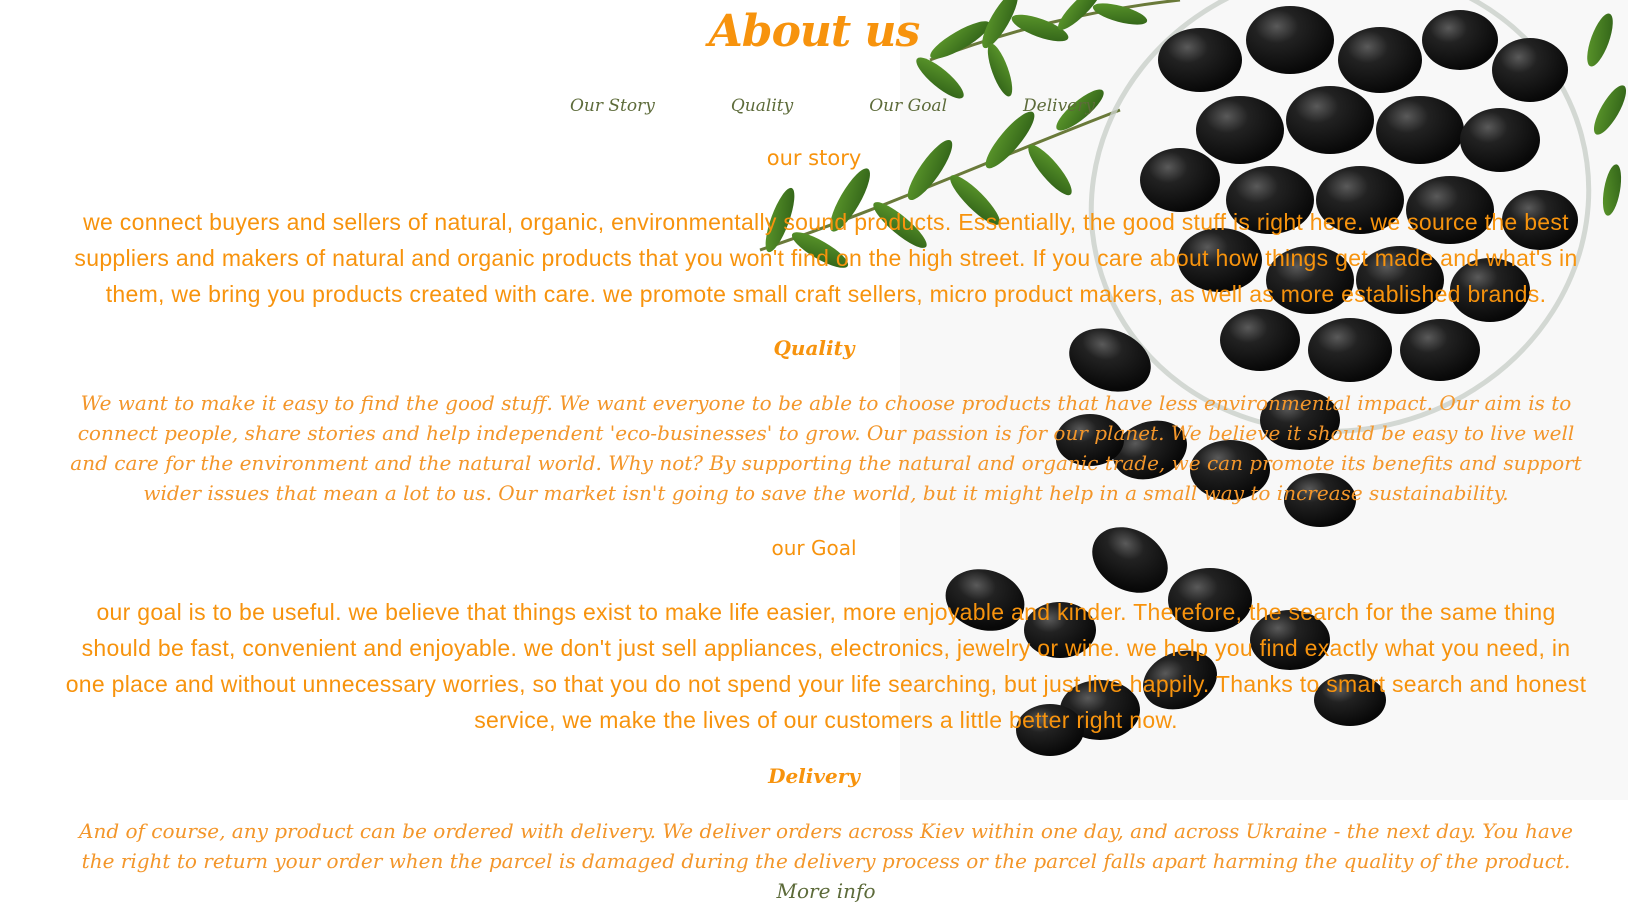 Image resolution: width=1628 pixels, height=906 pixels. Describe the element at coordinates (814, 31) in the screenshot. I see `page-title: About us` at that location.